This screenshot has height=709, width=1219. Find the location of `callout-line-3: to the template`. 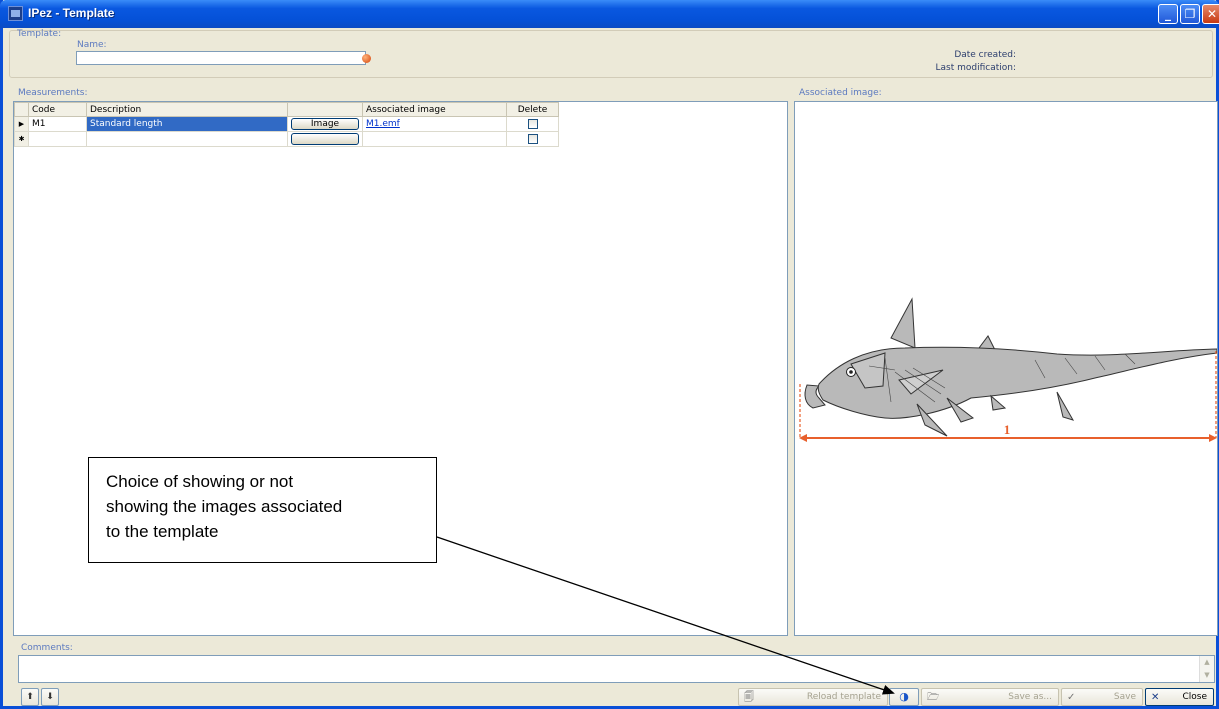

callout-line-3: to the template is located at coordinates (162, 531).